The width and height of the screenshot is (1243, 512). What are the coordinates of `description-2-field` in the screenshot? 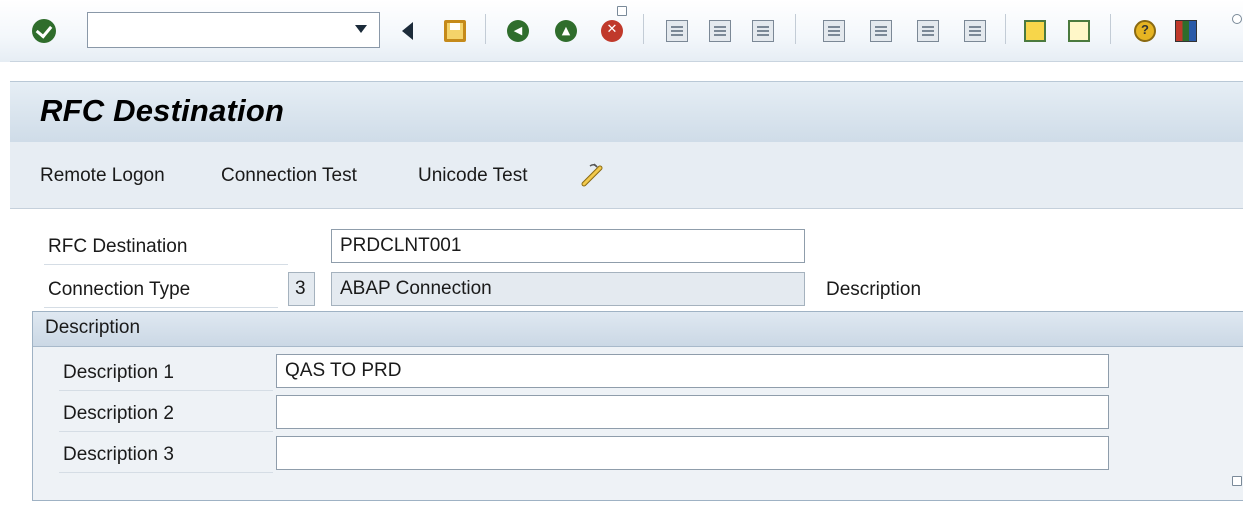 It's located at (692, 412).